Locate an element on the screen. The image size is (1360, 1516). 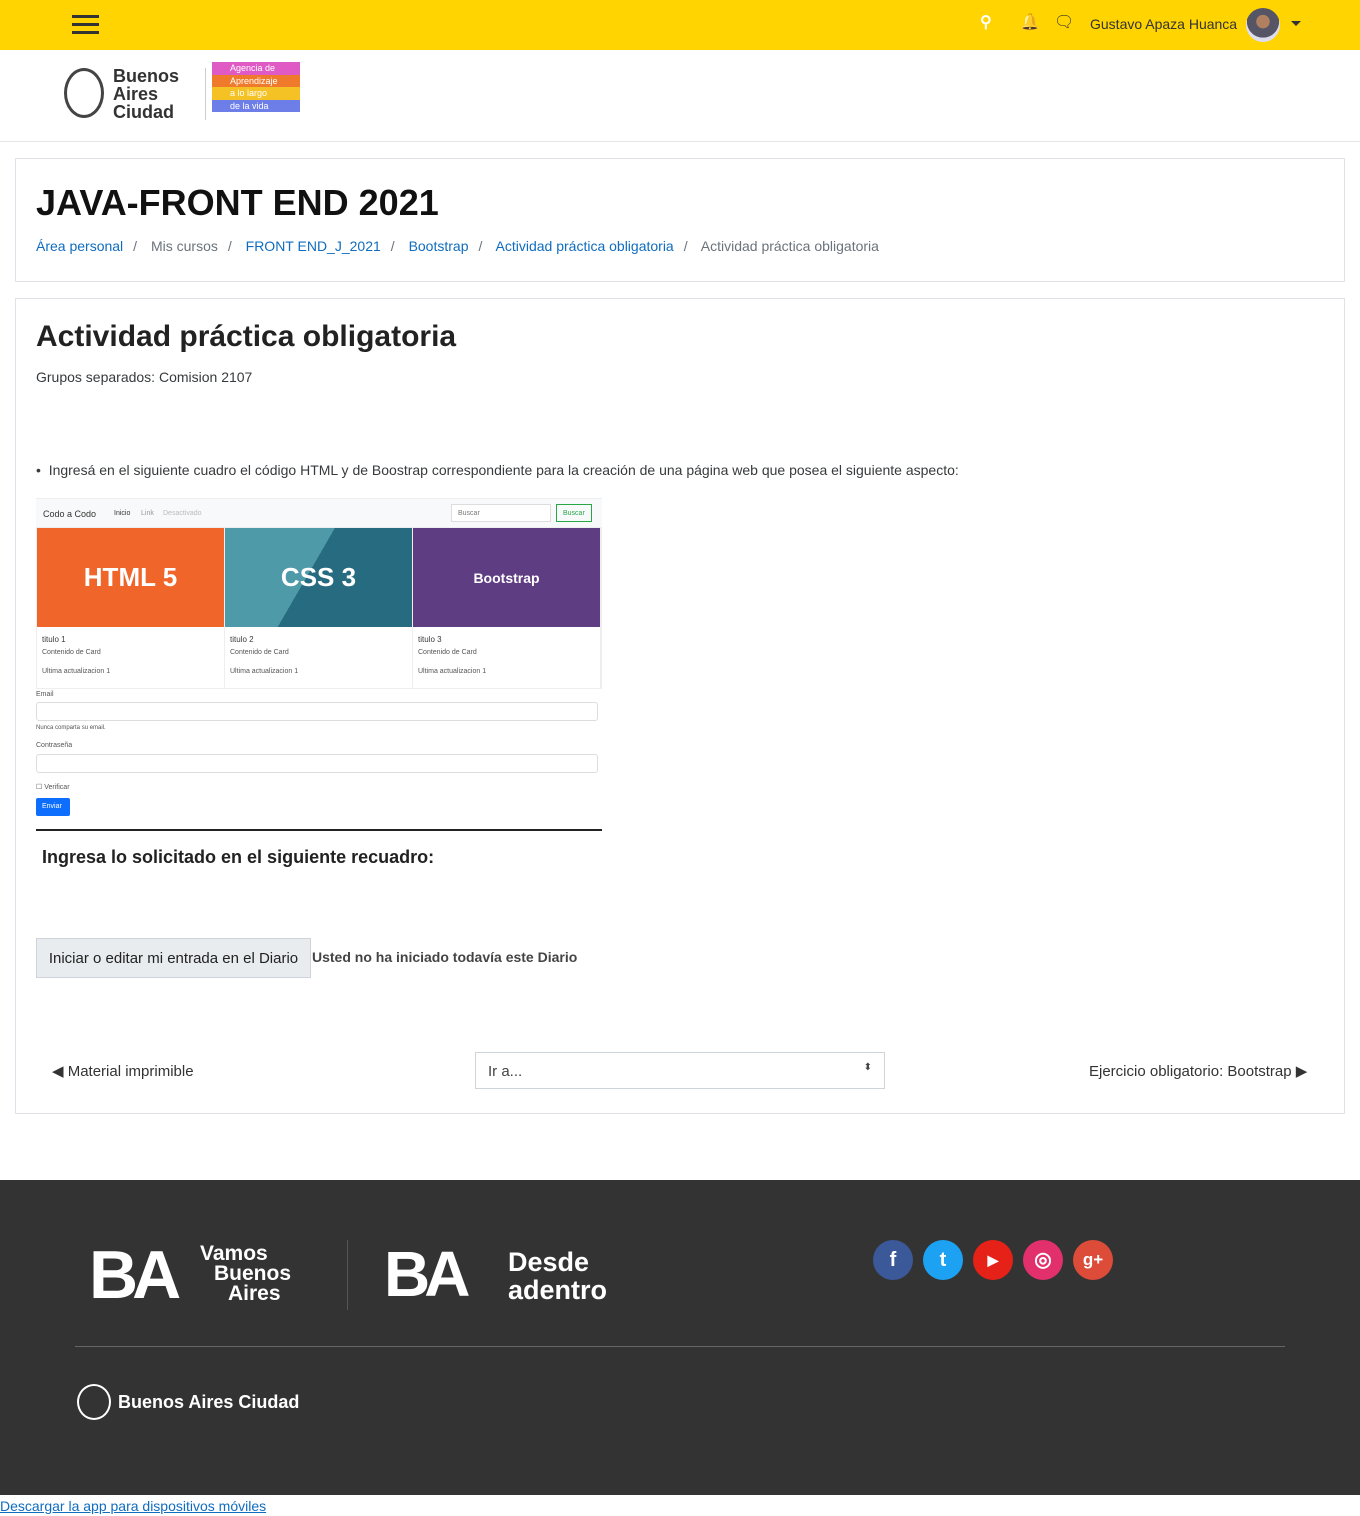
city-seal-icon is located at coordinates (94, 1402).